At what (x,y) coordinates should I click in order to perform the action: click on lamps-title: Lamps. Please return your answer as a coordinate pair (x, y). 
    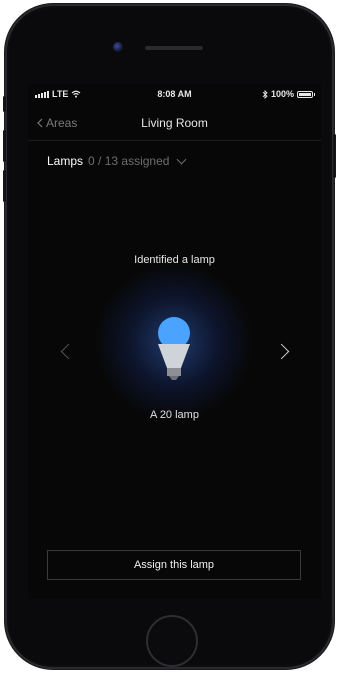
    Looking at the image, I should click on (65, 161).